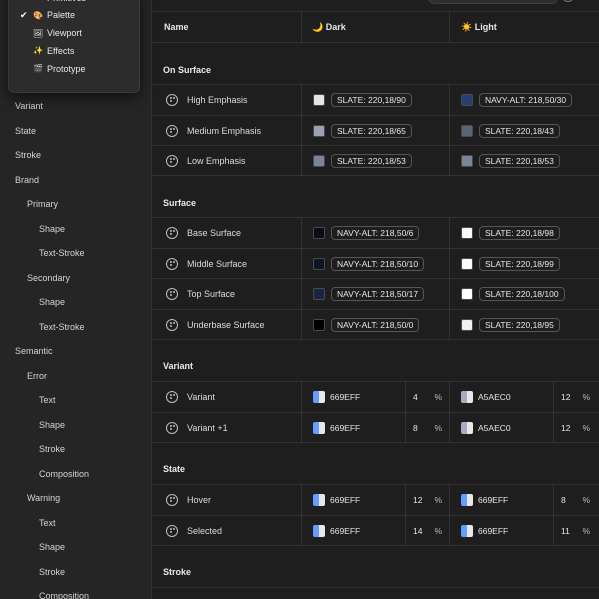 The width and height of the screenshot is (599, 599). I want to click on table-row: Selected 669EFF 14% 669EFF 11%, so click(375, 530).